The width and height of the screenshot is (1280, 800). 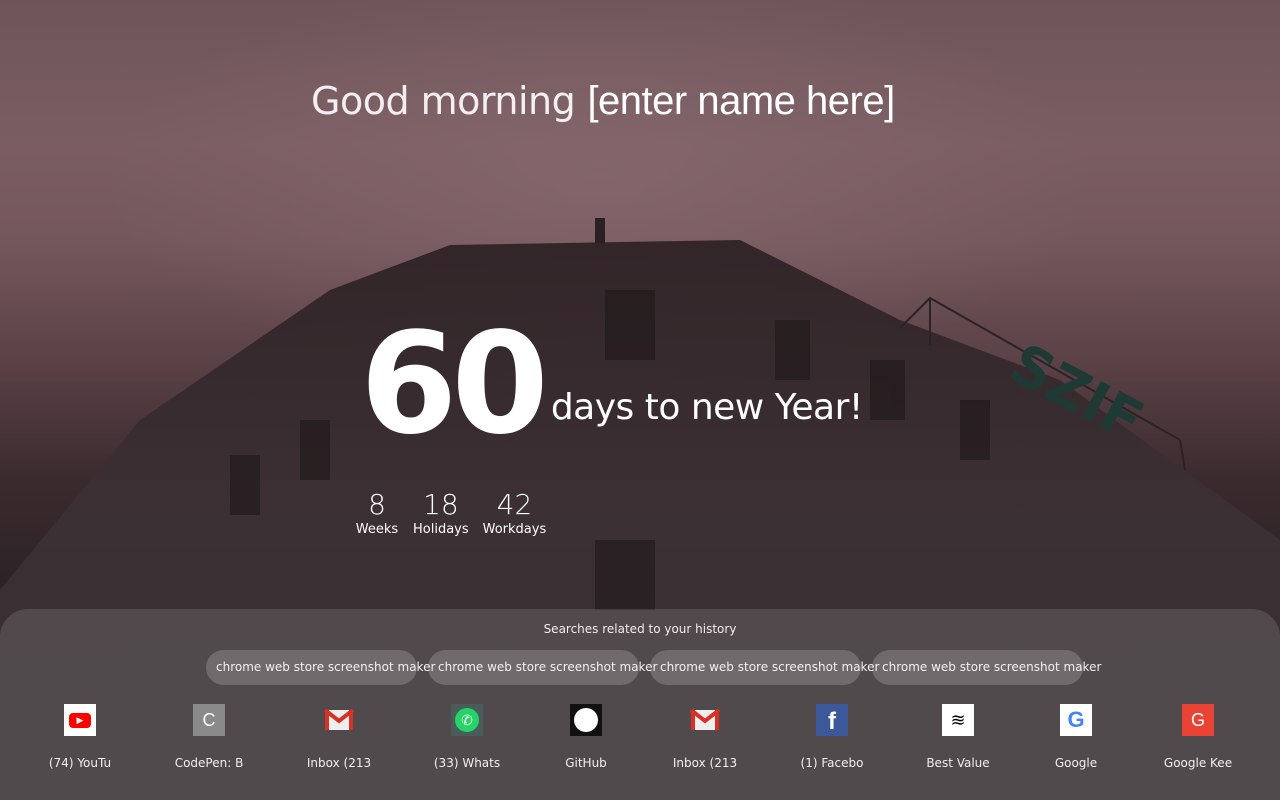 I want to click on shortcut-tile: GitHub, so click(x=586, y=737).